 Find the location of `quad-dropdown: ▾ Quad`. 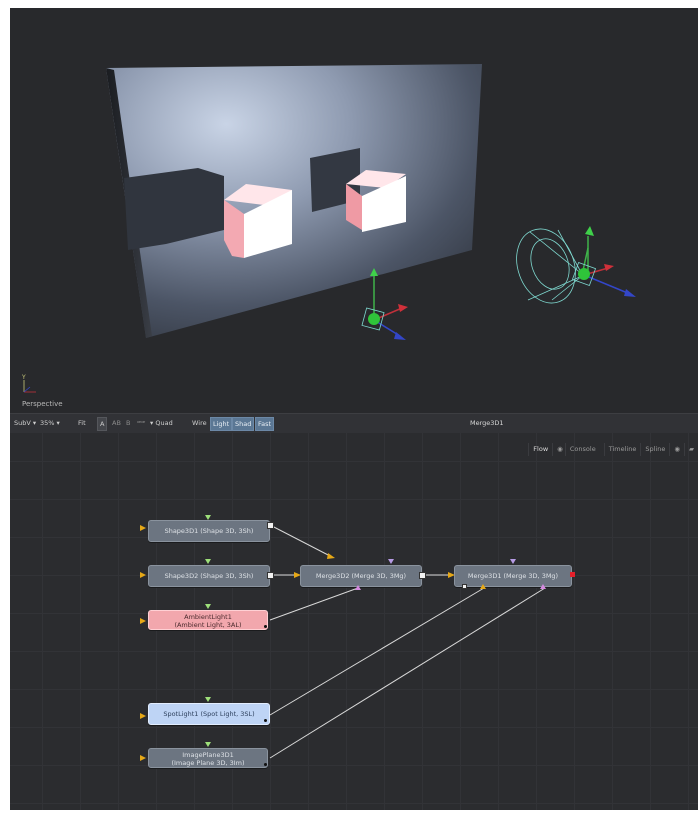

quad-dropdown: ▾ Quad is located at coordinates (161, 423).